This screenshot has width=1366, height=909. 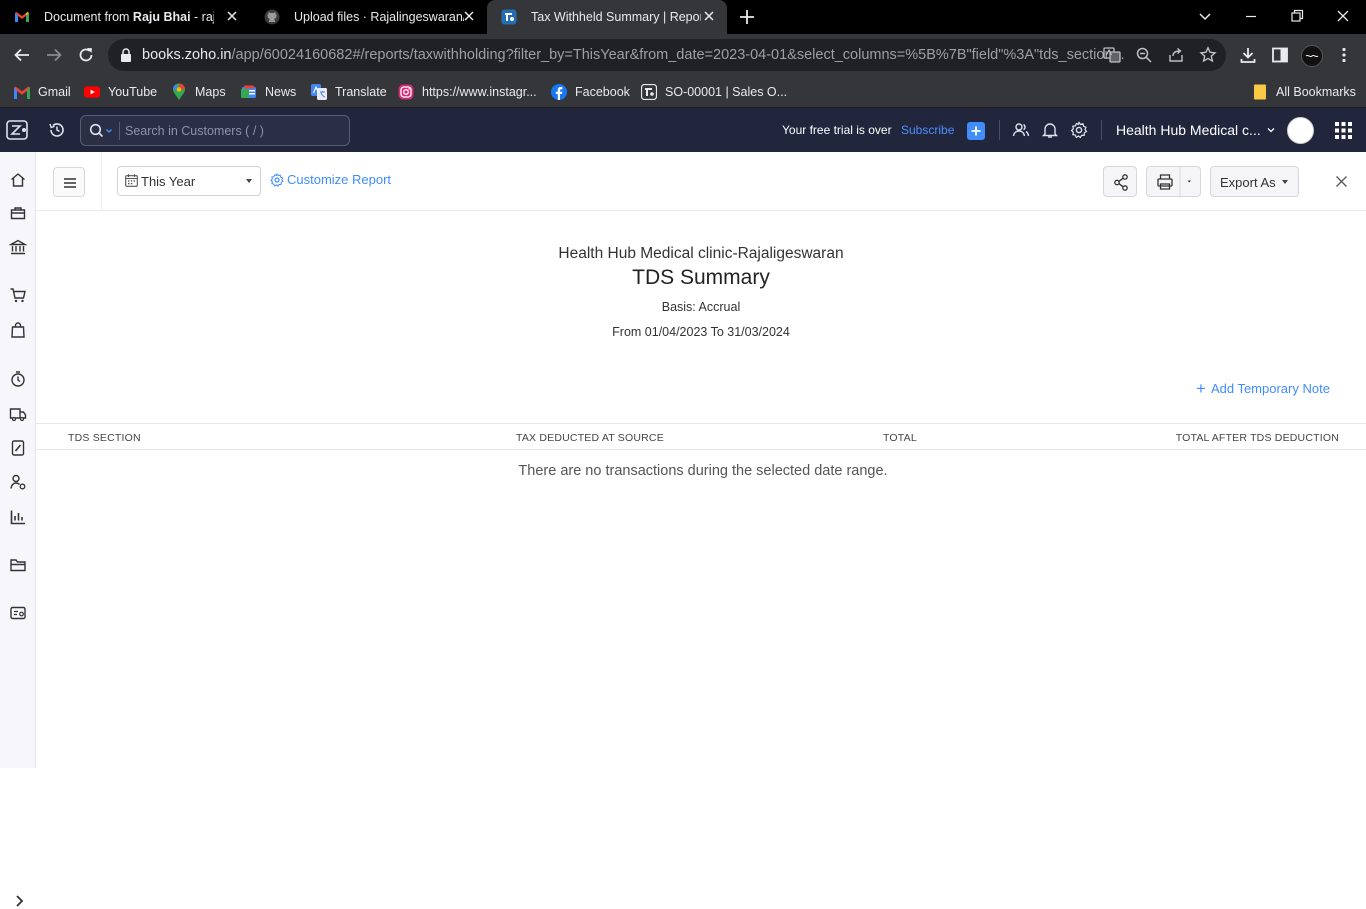 I want to click on settings-gear-icon, so click(x=1079, y=130).